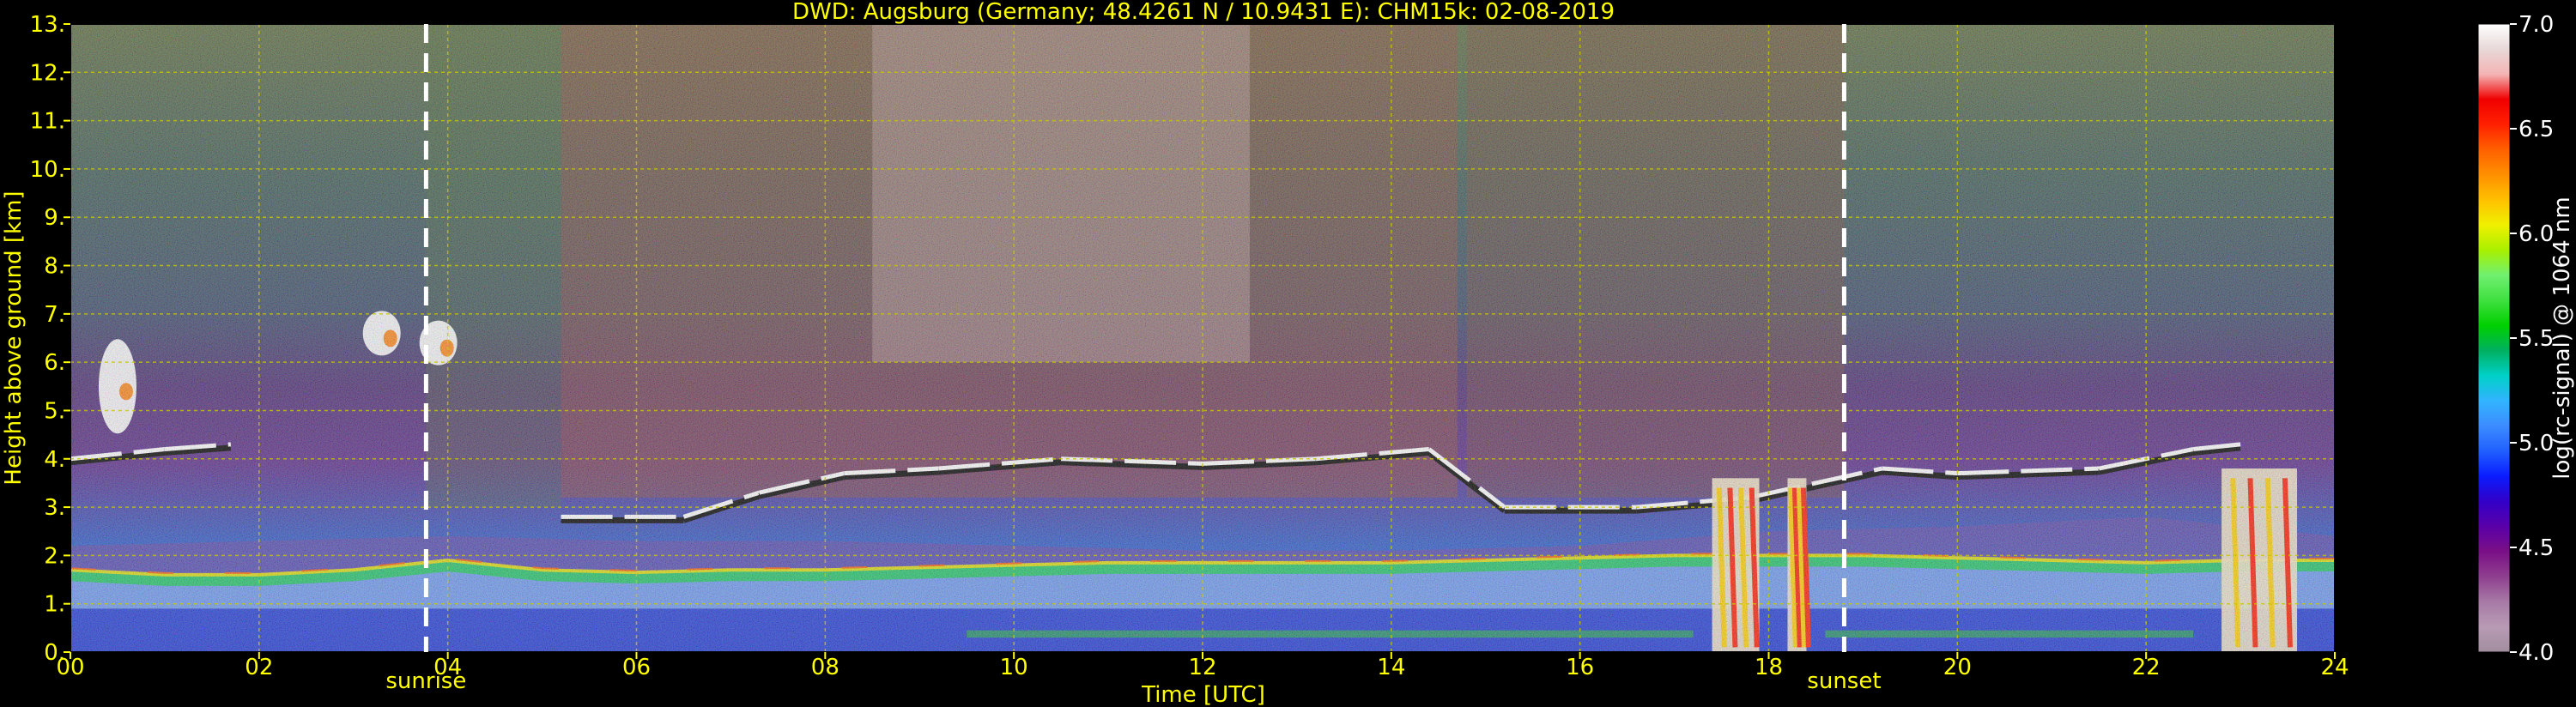 The image size is (2576, 707). I want to click on x-tick-label: 02, so click(259, 667).